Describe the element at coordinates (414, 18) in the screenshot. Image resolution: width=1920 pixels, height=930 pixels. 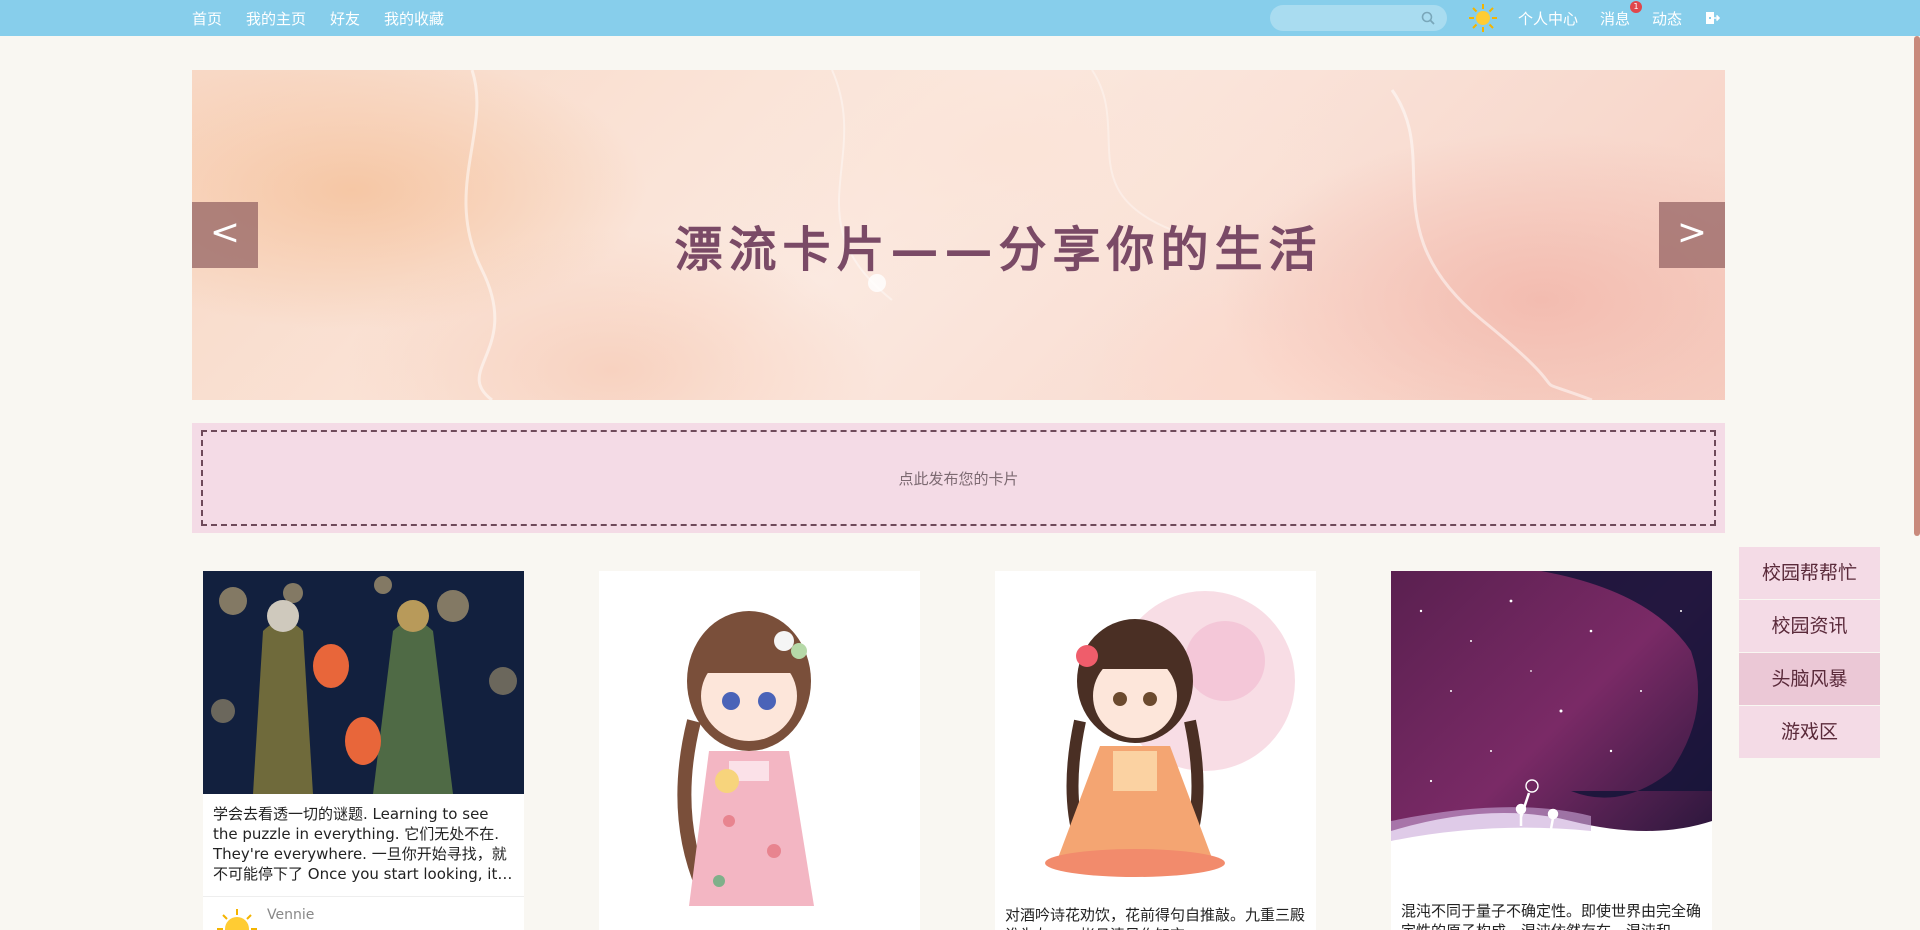
I see `nav-favorites-link: 我的收藏` at that location.